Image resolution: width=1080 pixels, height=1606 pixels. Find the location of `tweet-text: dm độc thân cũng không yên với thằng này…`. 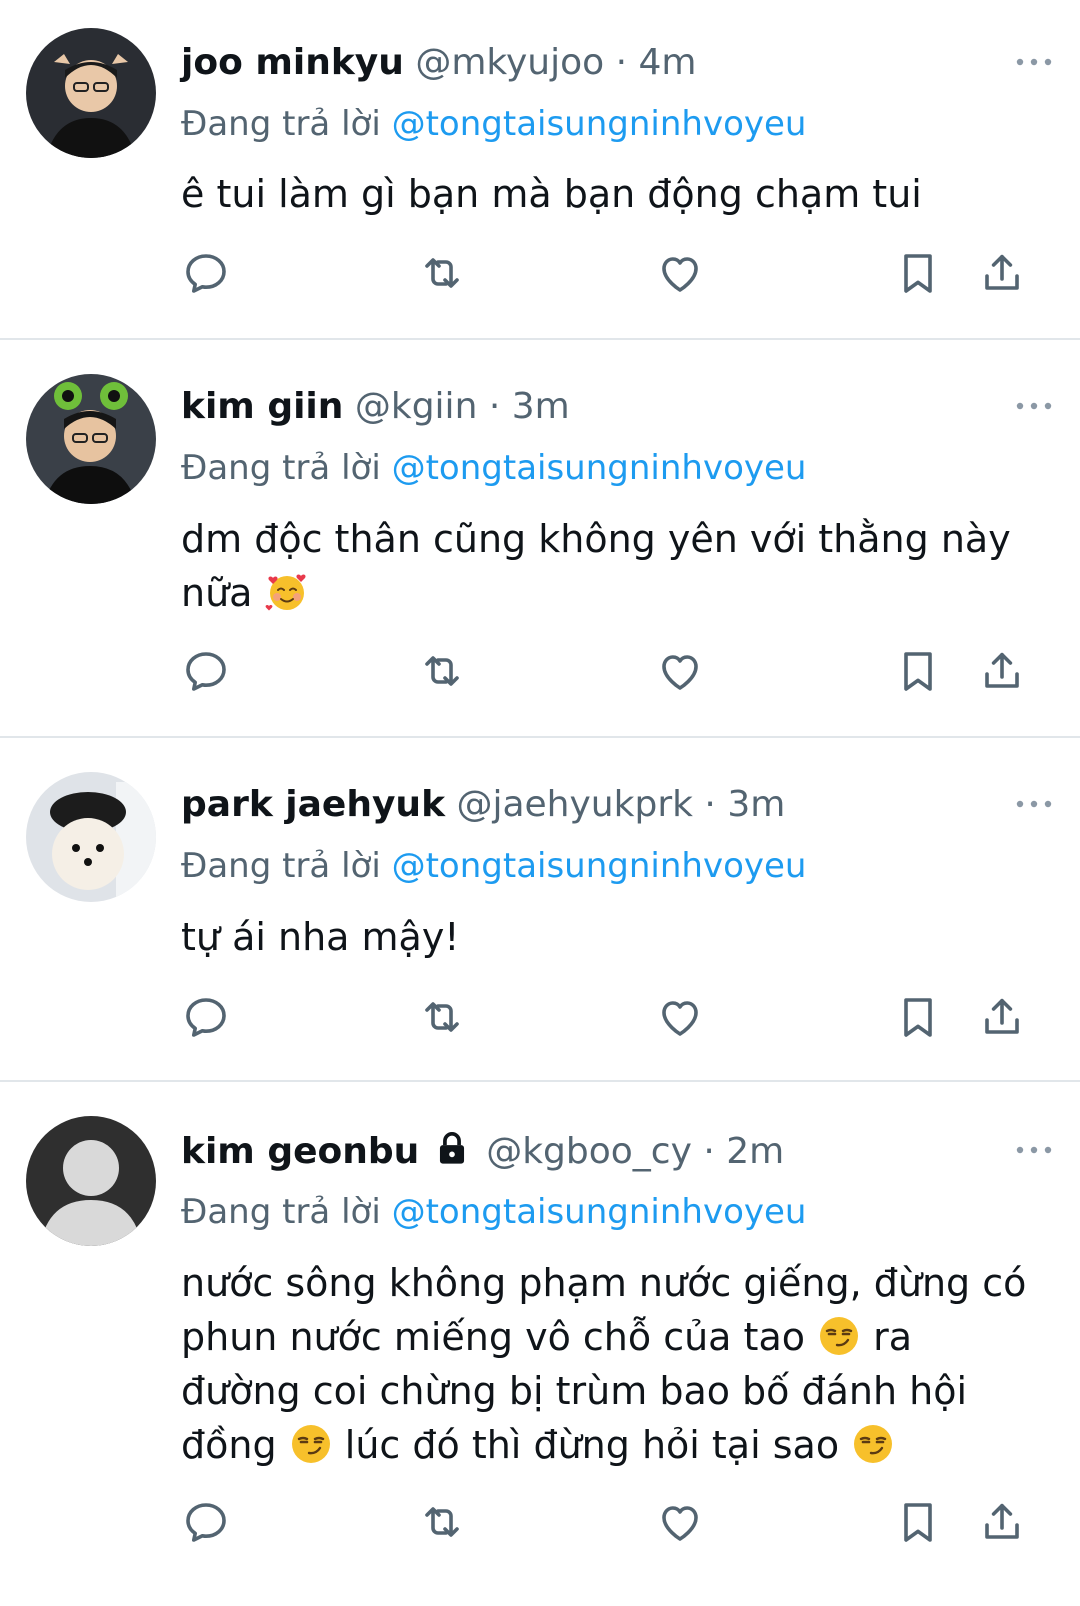

tweet-text: dm độc thân cũng không yên với thằng này… is located at coordinates (606, 566).